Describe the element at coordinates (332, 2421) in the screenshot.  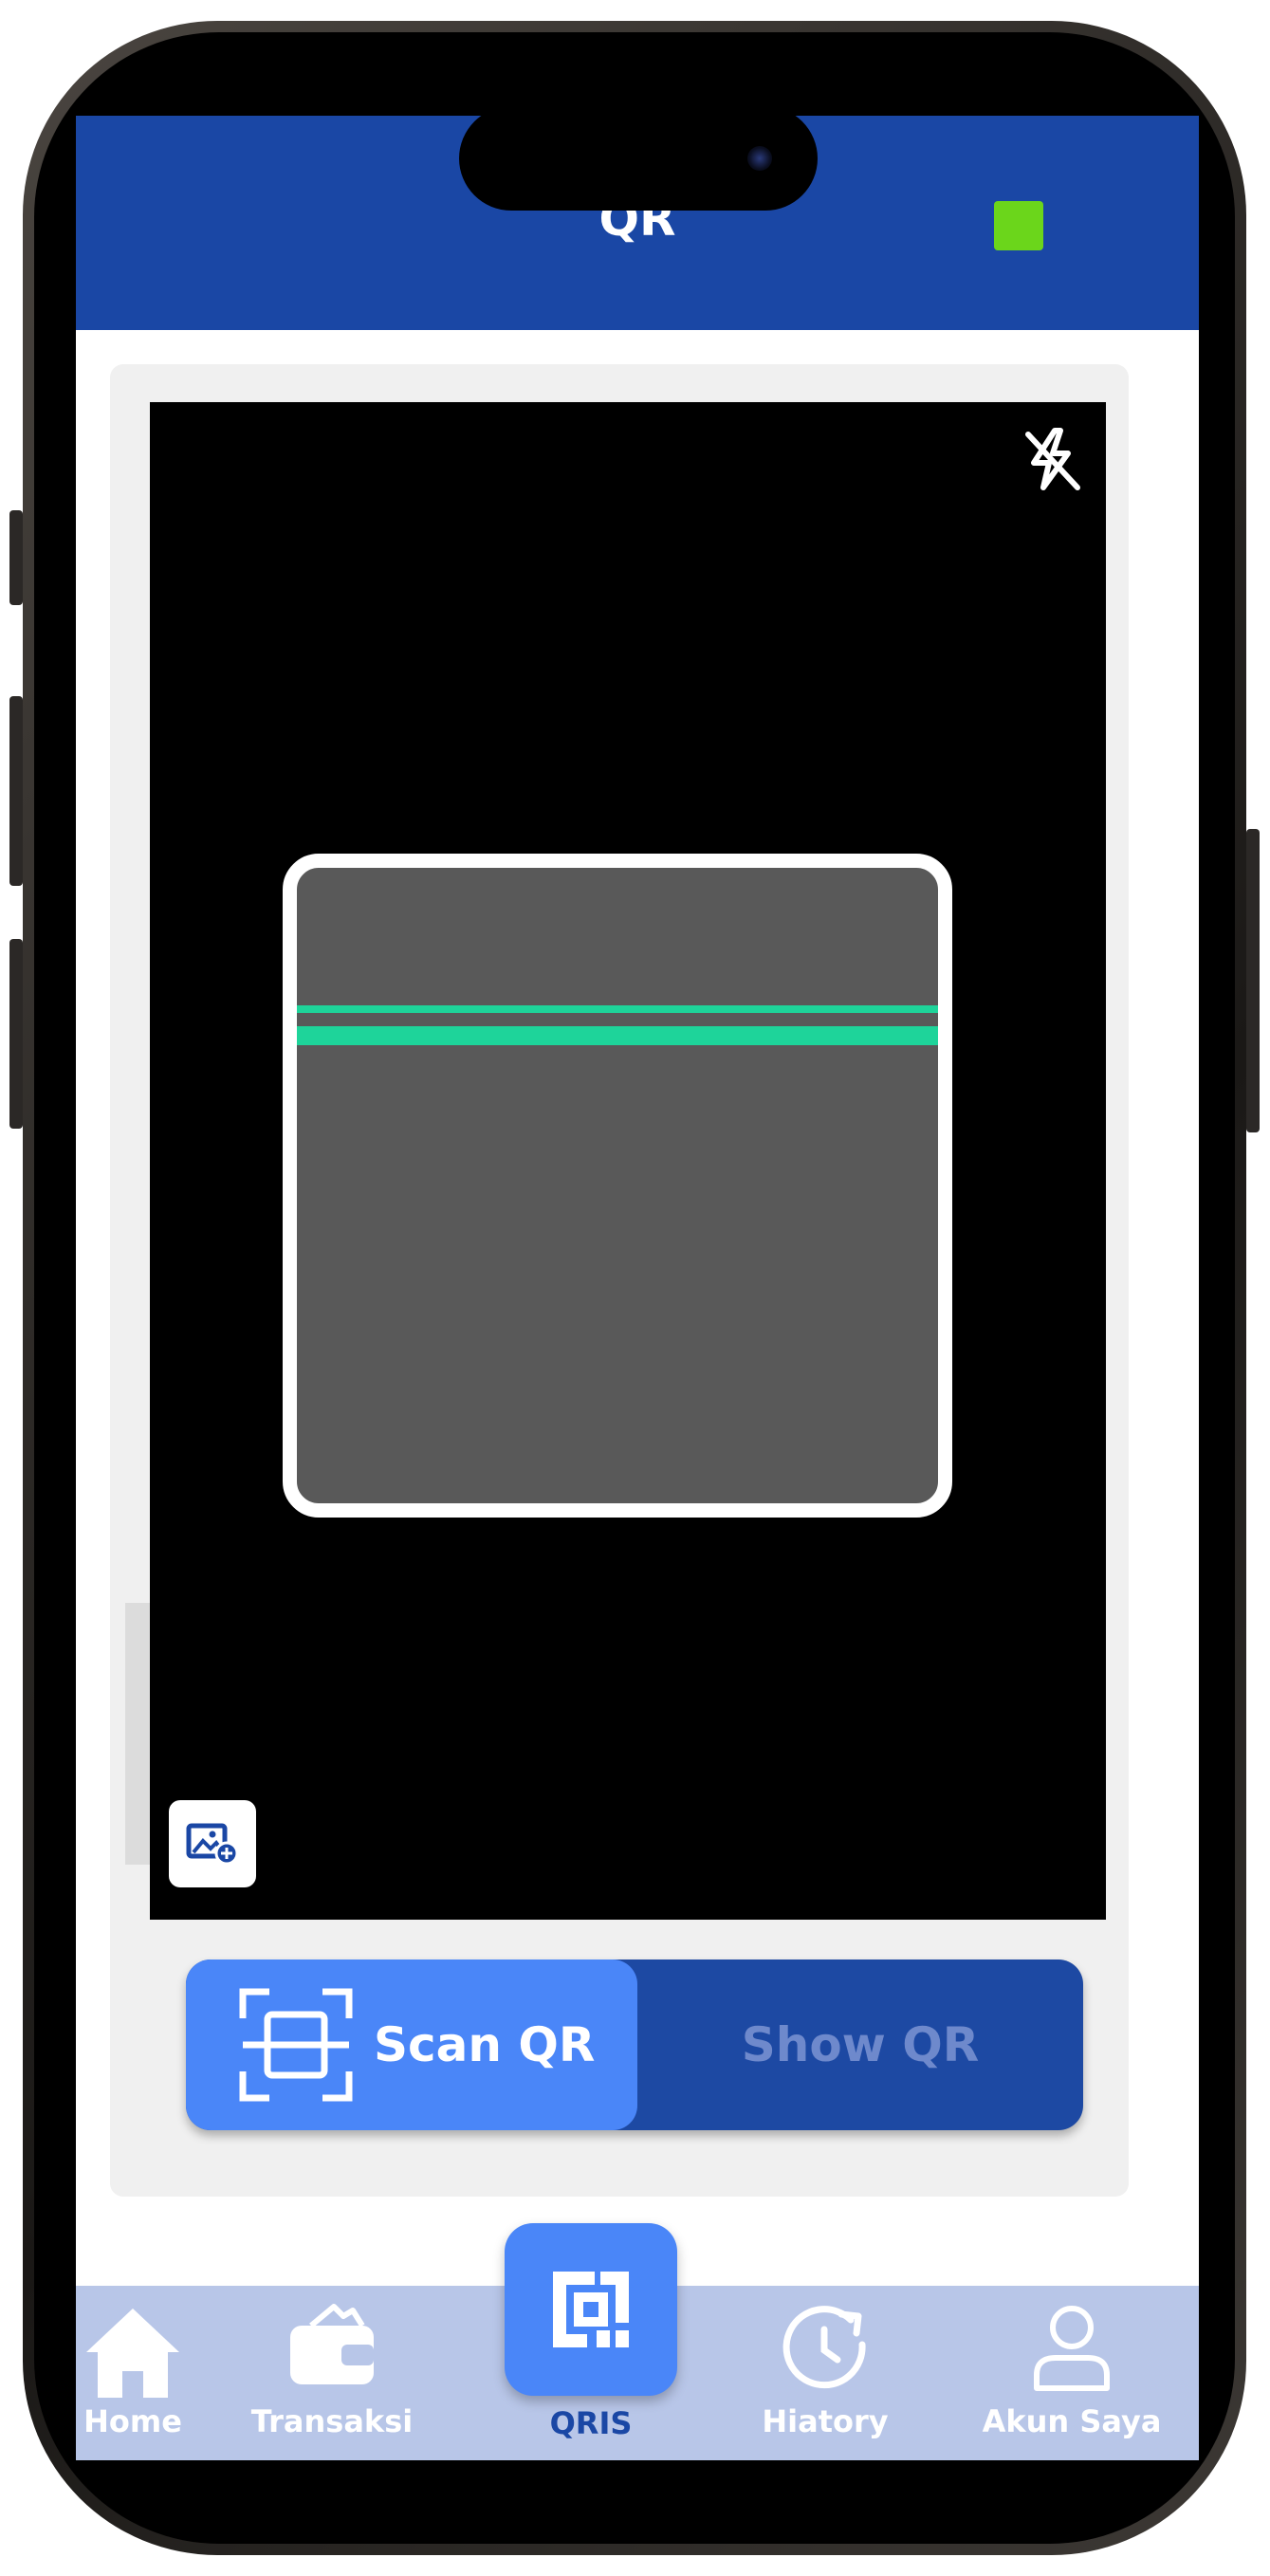
I see `nav-label-transaksi: Transaksi` at that location.